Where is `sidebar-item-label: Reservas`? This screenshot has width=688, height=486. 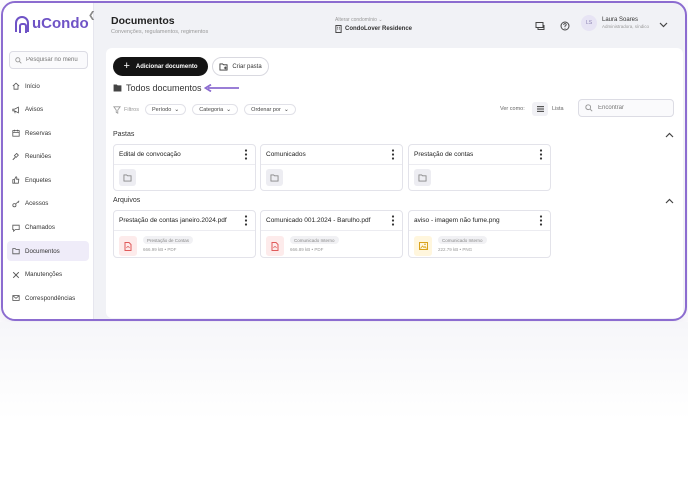
sidebar-item-label: Reservas is located at coordinates (38, 133).